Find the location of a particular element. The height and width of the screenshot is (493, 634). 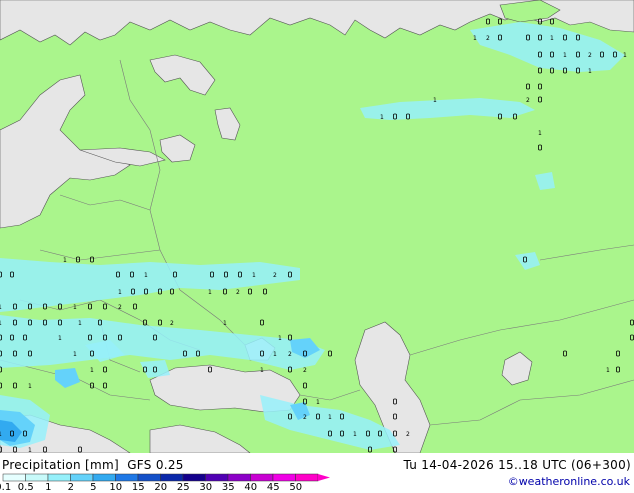

scale-tick-label: 0.1 is located at coordinates (6, 487).